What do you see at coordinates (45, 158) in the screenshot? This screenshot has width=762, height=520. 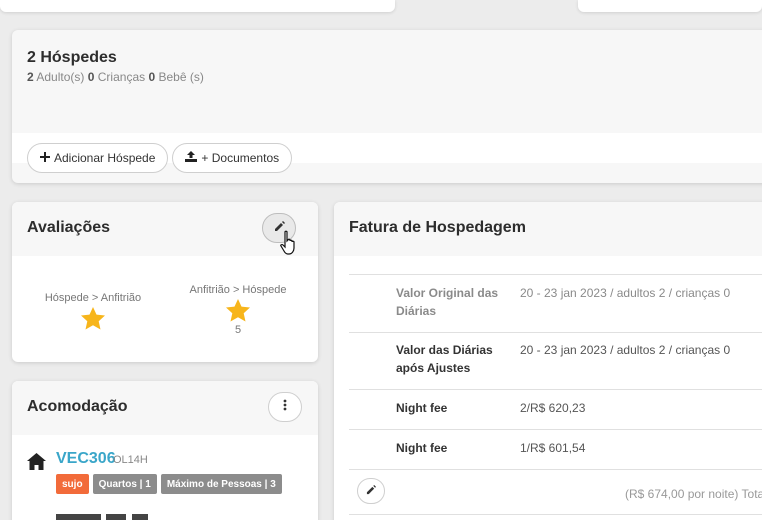 I see `plus-icon` at bounding box center [45, 158].